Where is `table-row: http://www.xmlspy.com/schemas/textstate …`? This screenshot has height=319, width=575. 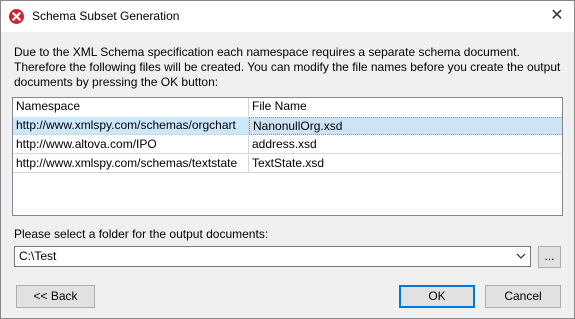 table-row: http://www.xmlspy.com/schemas/textstate … is located at coordinates (287, 164).